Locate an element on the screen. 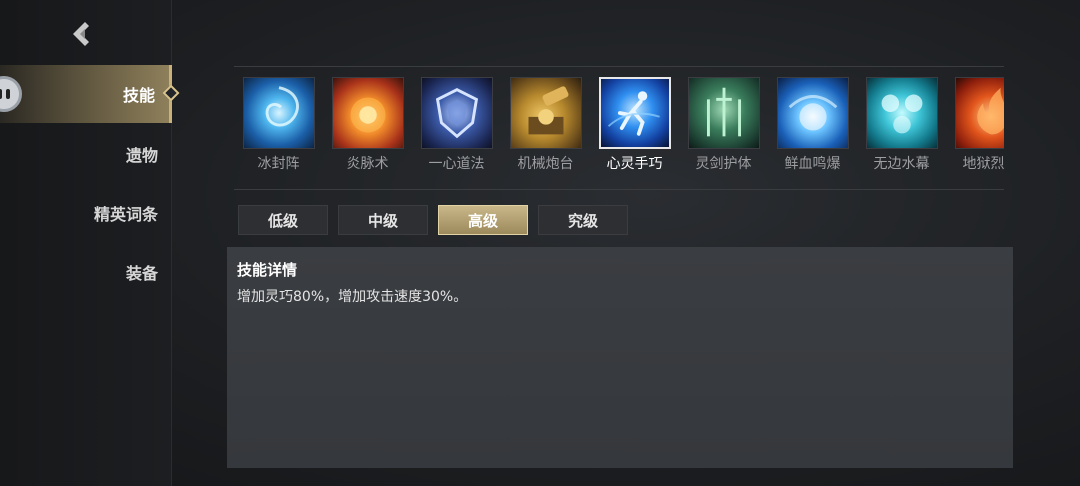  skill-item: 鲜血鸣爆 is located at coordinates (812, 125).